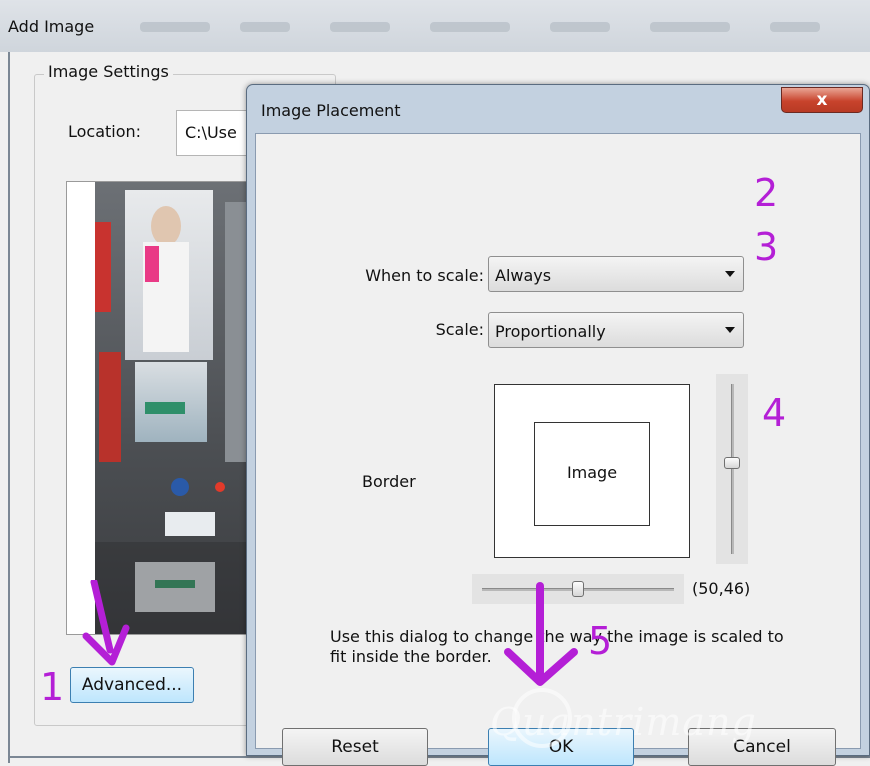 This screenshot has width=870, height=766. I want to click on image-preview, so click(166, 408).